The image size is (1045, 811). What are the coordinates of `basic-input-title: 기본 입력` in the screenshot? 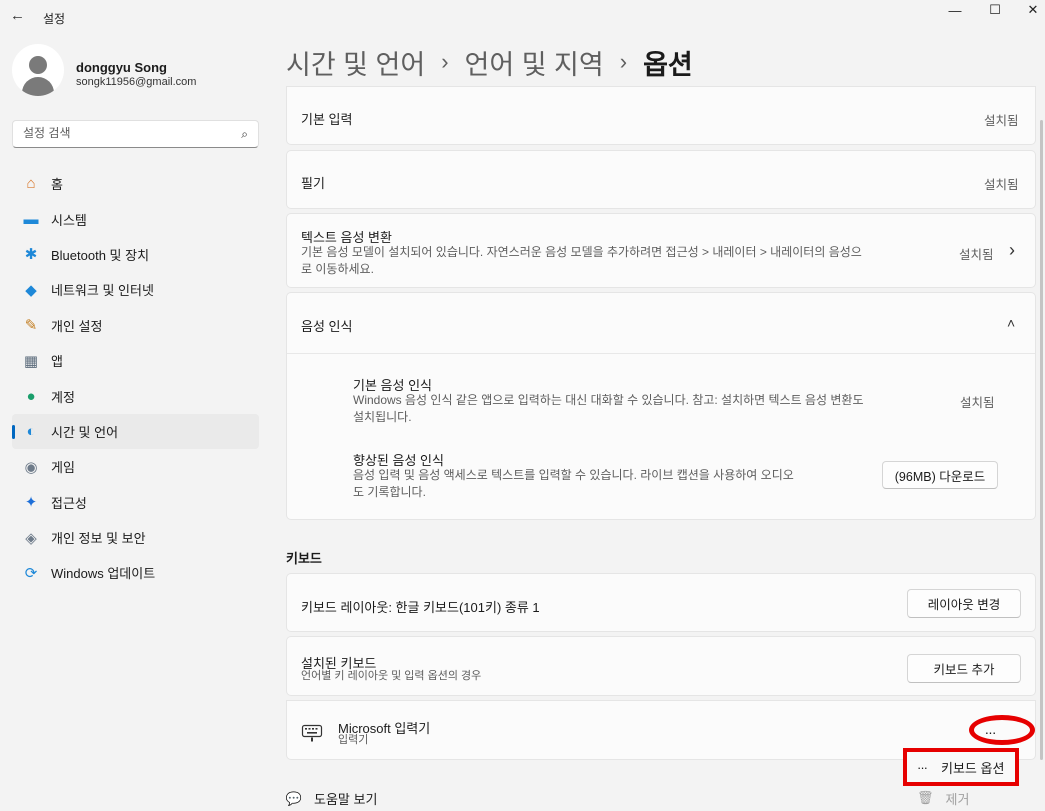 It's located at (327, 119).